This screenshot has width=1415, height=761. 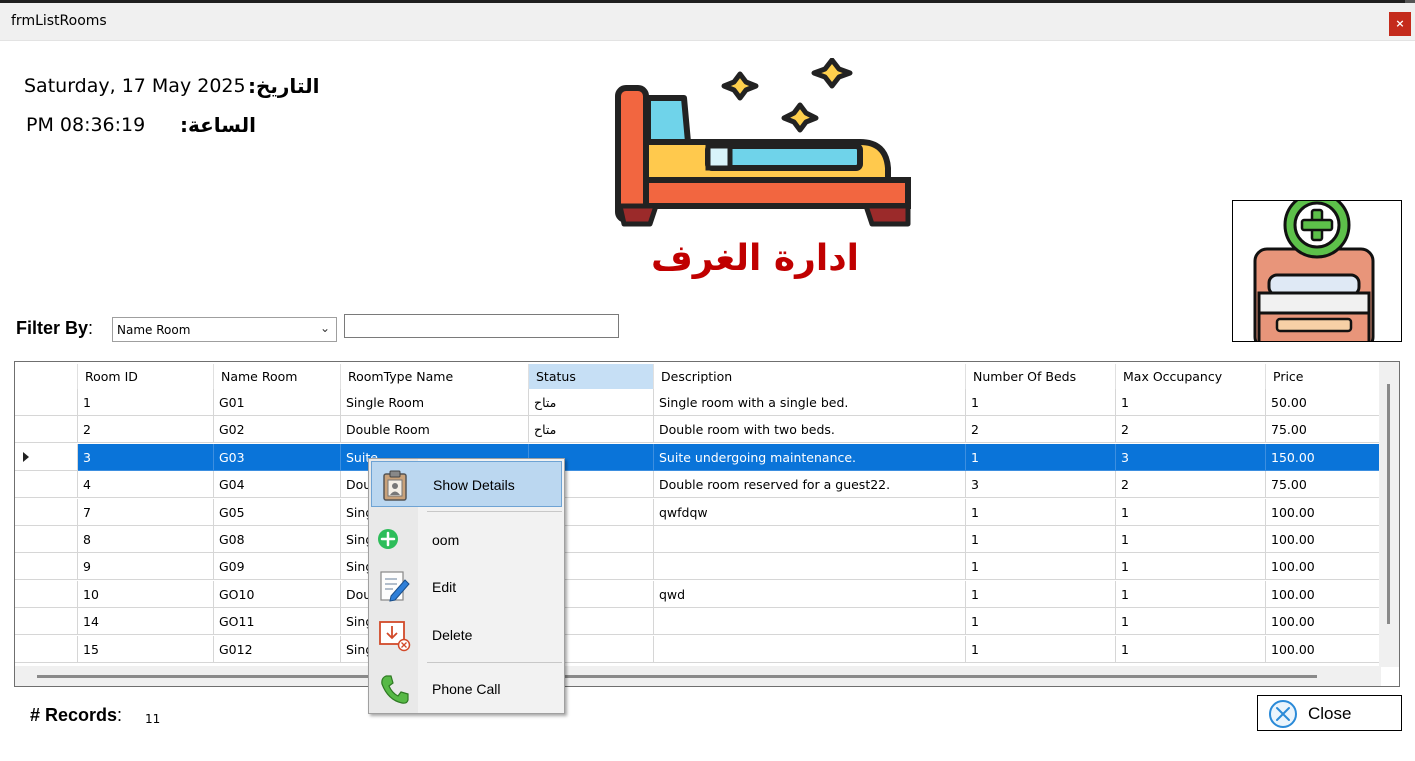 What do you see at coordinates (810, 512) in the screenshot?
I see `table-cell: qwfdqw` at bounding box center [810, 512].